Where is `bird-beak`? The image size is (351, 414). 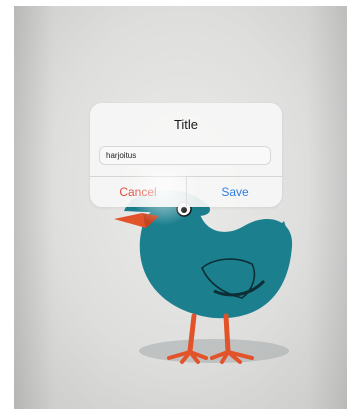 bird-beak is located at coordinates (130, 220).